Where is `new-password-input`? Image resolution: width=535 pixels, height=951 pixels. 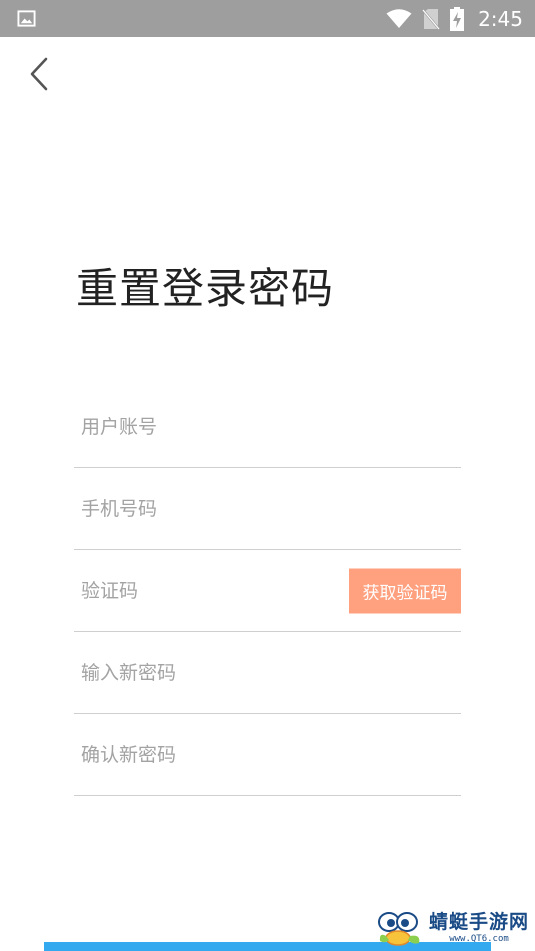
new-password-input is located at coordinates (202, 672).